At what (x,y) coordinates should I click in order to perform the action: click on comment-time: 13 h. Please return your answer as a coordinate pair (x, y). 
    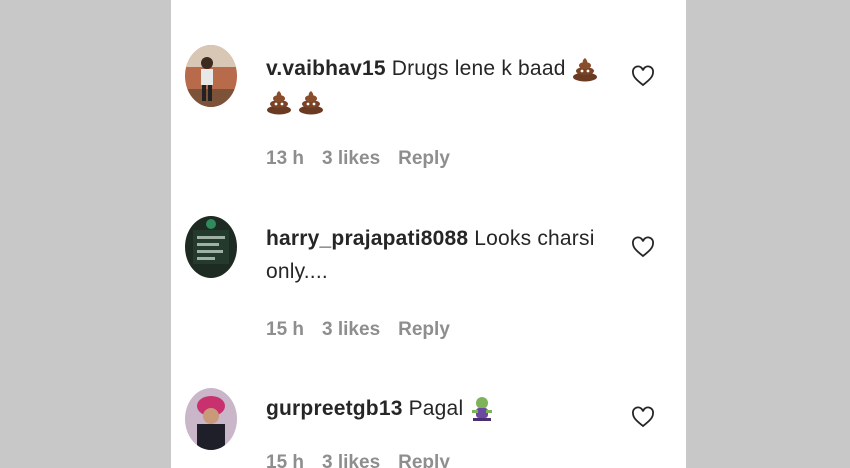
    Looking at the image, I should click on (285, 158).